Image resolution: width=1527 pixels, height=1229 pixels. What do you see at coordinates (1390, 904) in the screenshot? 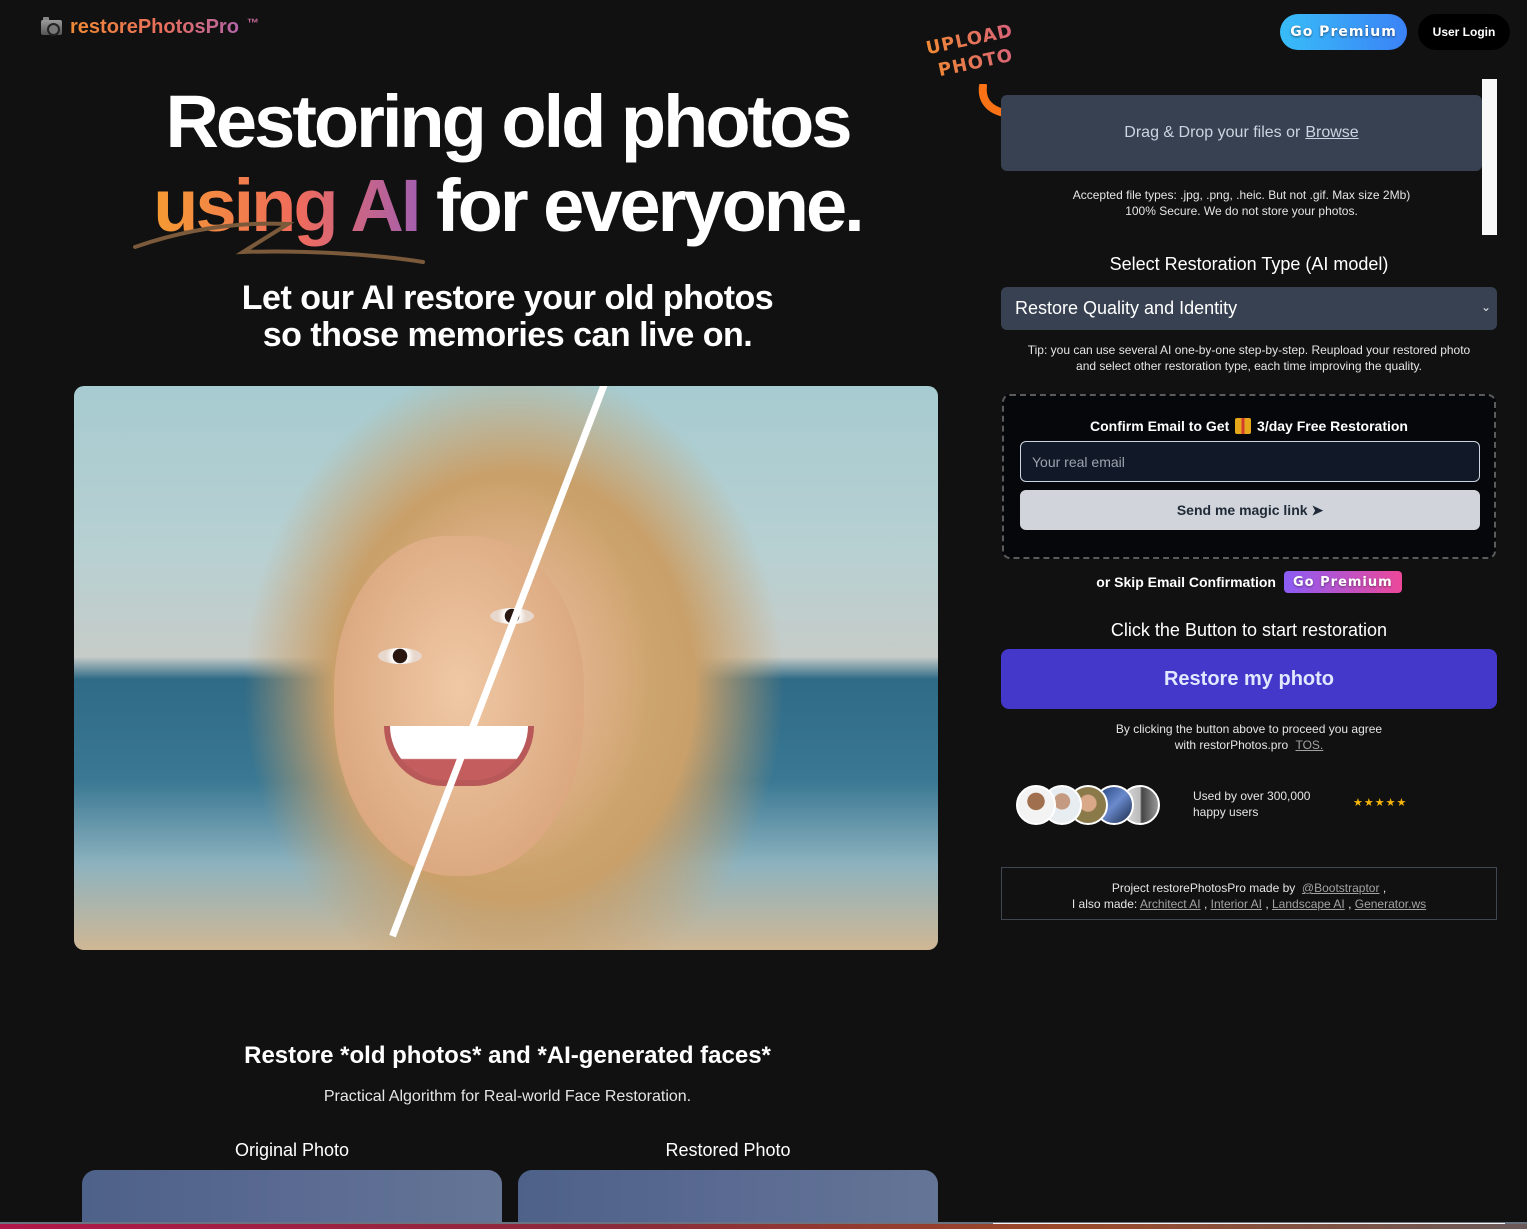
I see `generator-ws-link: Generator.ws` at bounding box center [1390, 904].